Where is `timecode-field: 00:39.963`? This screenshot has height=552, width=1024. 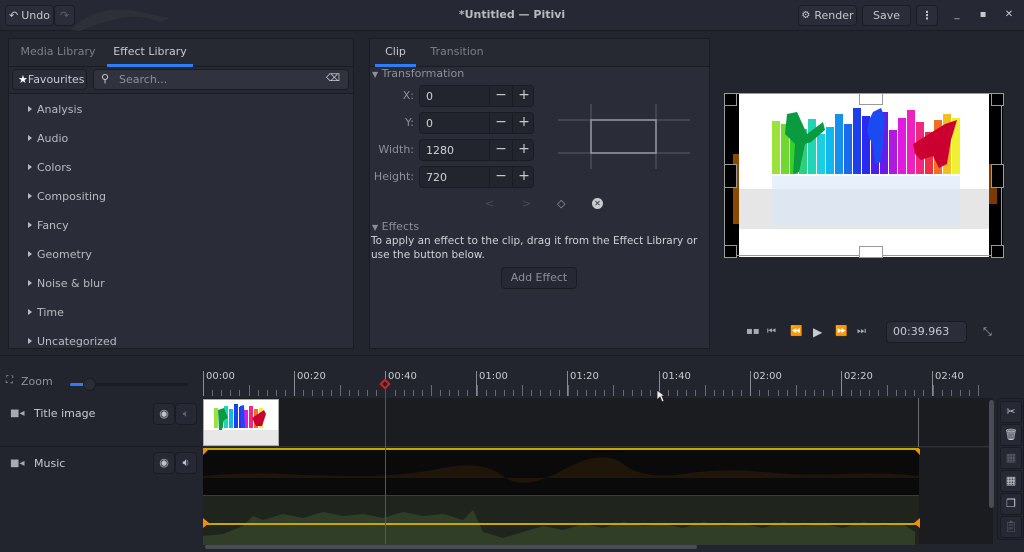
timecode-field: 00:39.963 is located at coordinates (926, 332).